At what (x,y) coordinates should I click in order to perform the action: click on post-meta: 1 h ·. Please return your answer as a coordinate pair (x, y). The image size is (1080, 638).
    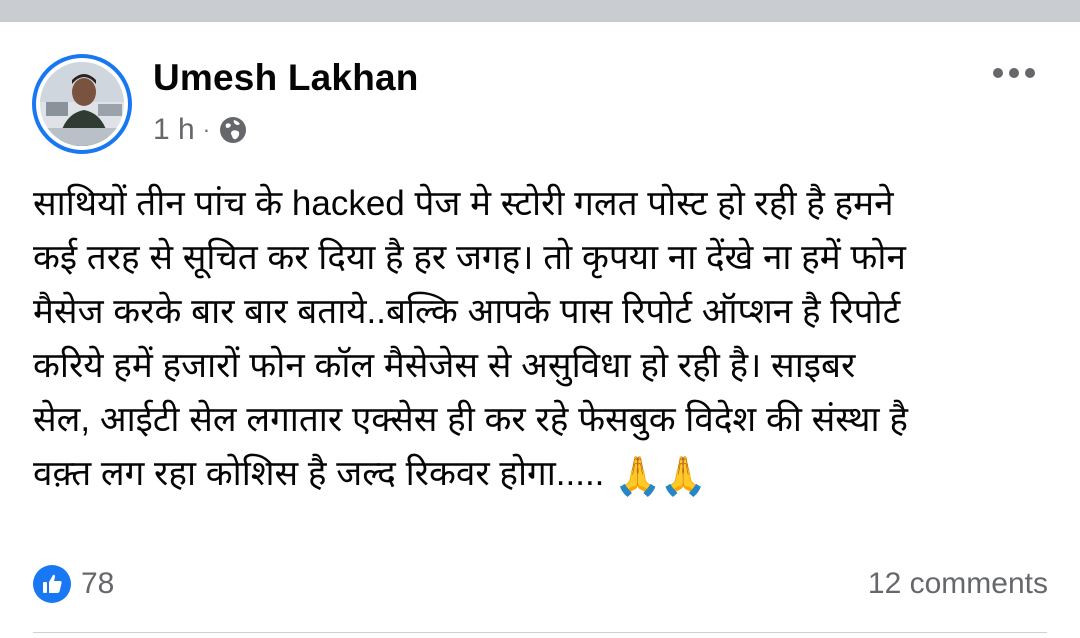
    Looking at the image, I should click on (200, 130).